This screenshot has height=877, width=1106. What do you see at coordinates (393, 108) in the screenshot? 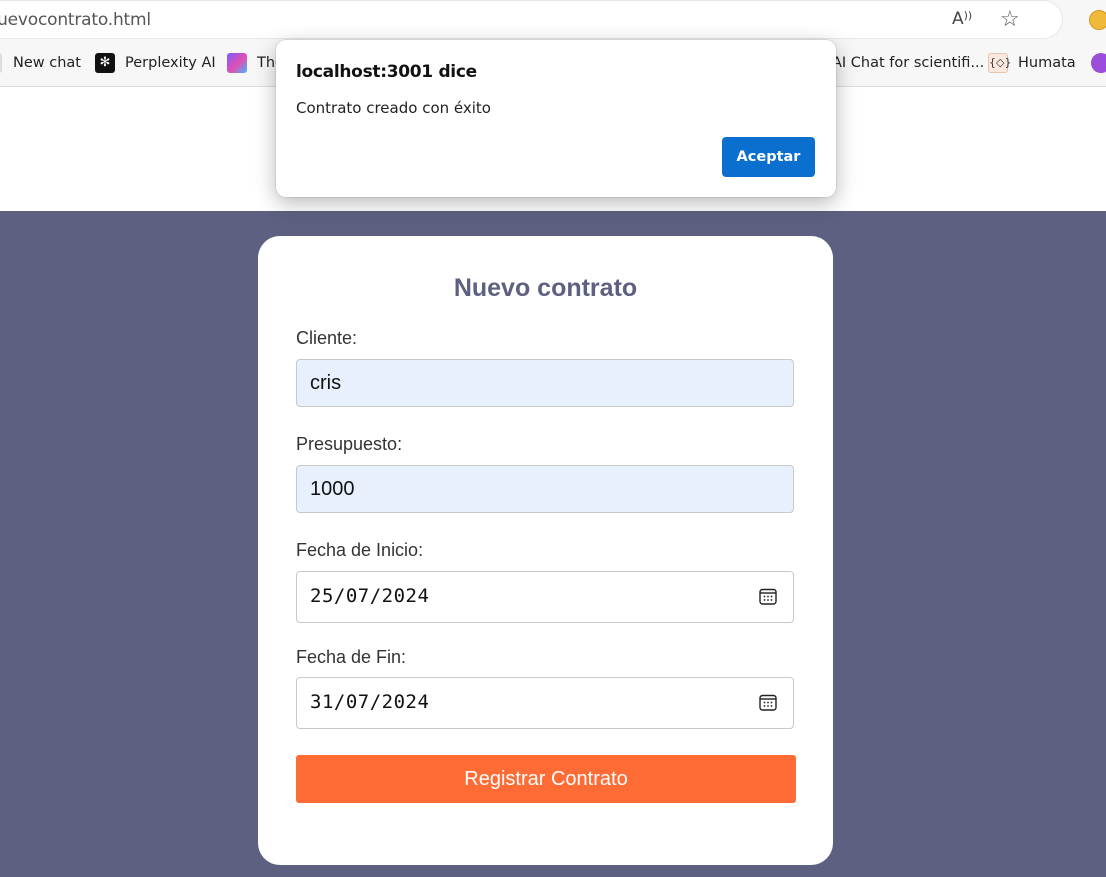
I see `dialog-message: Contrato creado con éxito` at bounding box center [393, 108].